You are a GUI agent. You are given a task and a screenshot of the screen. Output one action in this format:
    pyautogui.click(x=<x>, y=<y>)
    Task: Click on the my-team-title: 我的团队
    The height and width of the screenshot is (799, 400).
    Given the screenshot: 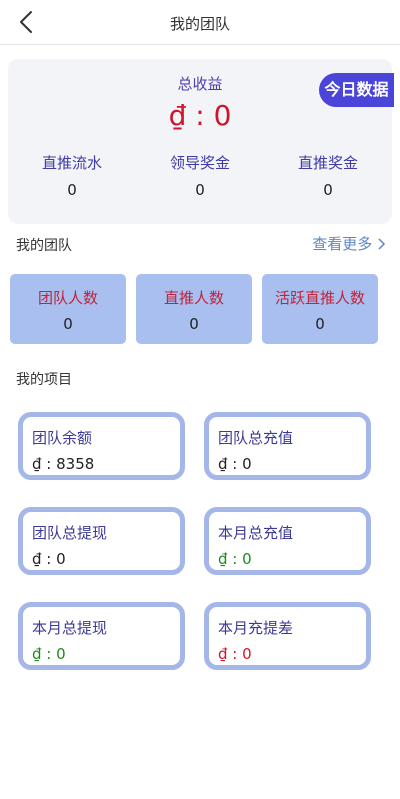 What is the action you would take?
    pyautogui.click(x=44, y=246)
    